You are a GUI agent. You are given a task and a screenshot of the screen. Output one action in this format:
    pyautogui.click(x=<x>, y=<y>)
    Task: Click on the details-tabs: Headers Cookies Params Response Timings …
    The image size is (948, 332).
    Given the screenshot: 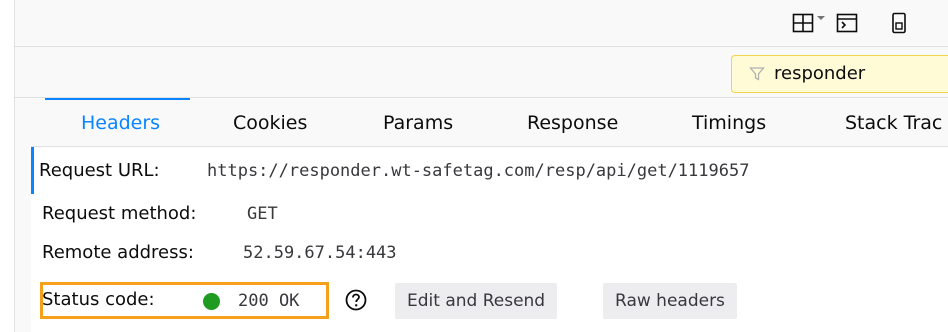 What is the action you would take?
    pyautogui.click(x=489, y=122)
    